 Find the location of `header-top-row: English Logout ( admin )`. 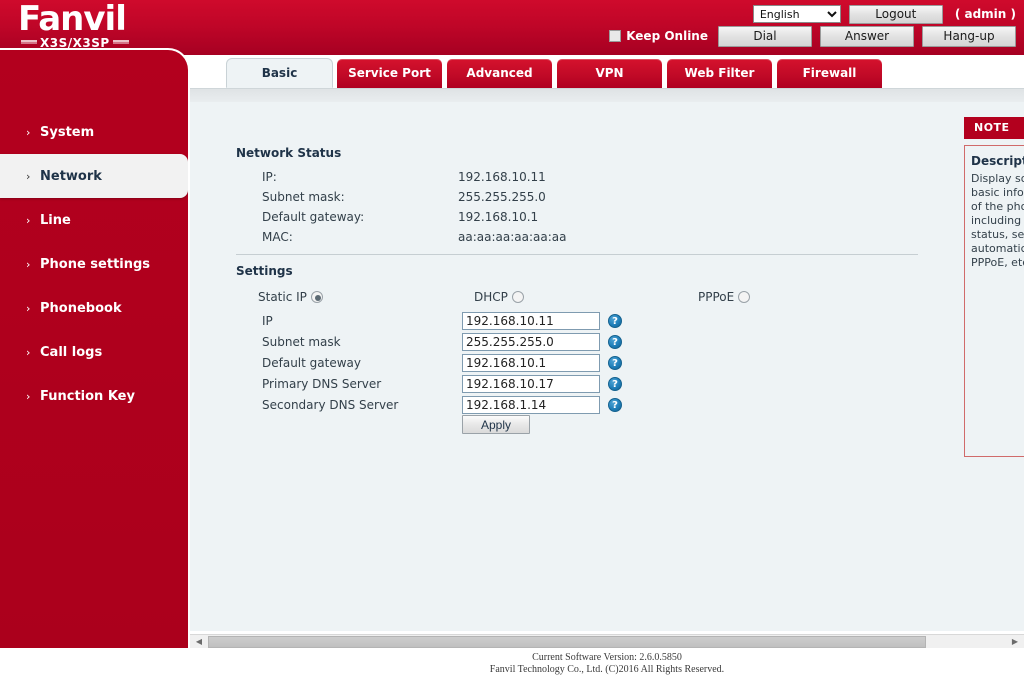

header-top-row: English Logout ( admin ) is located at coordinates (884, 14).